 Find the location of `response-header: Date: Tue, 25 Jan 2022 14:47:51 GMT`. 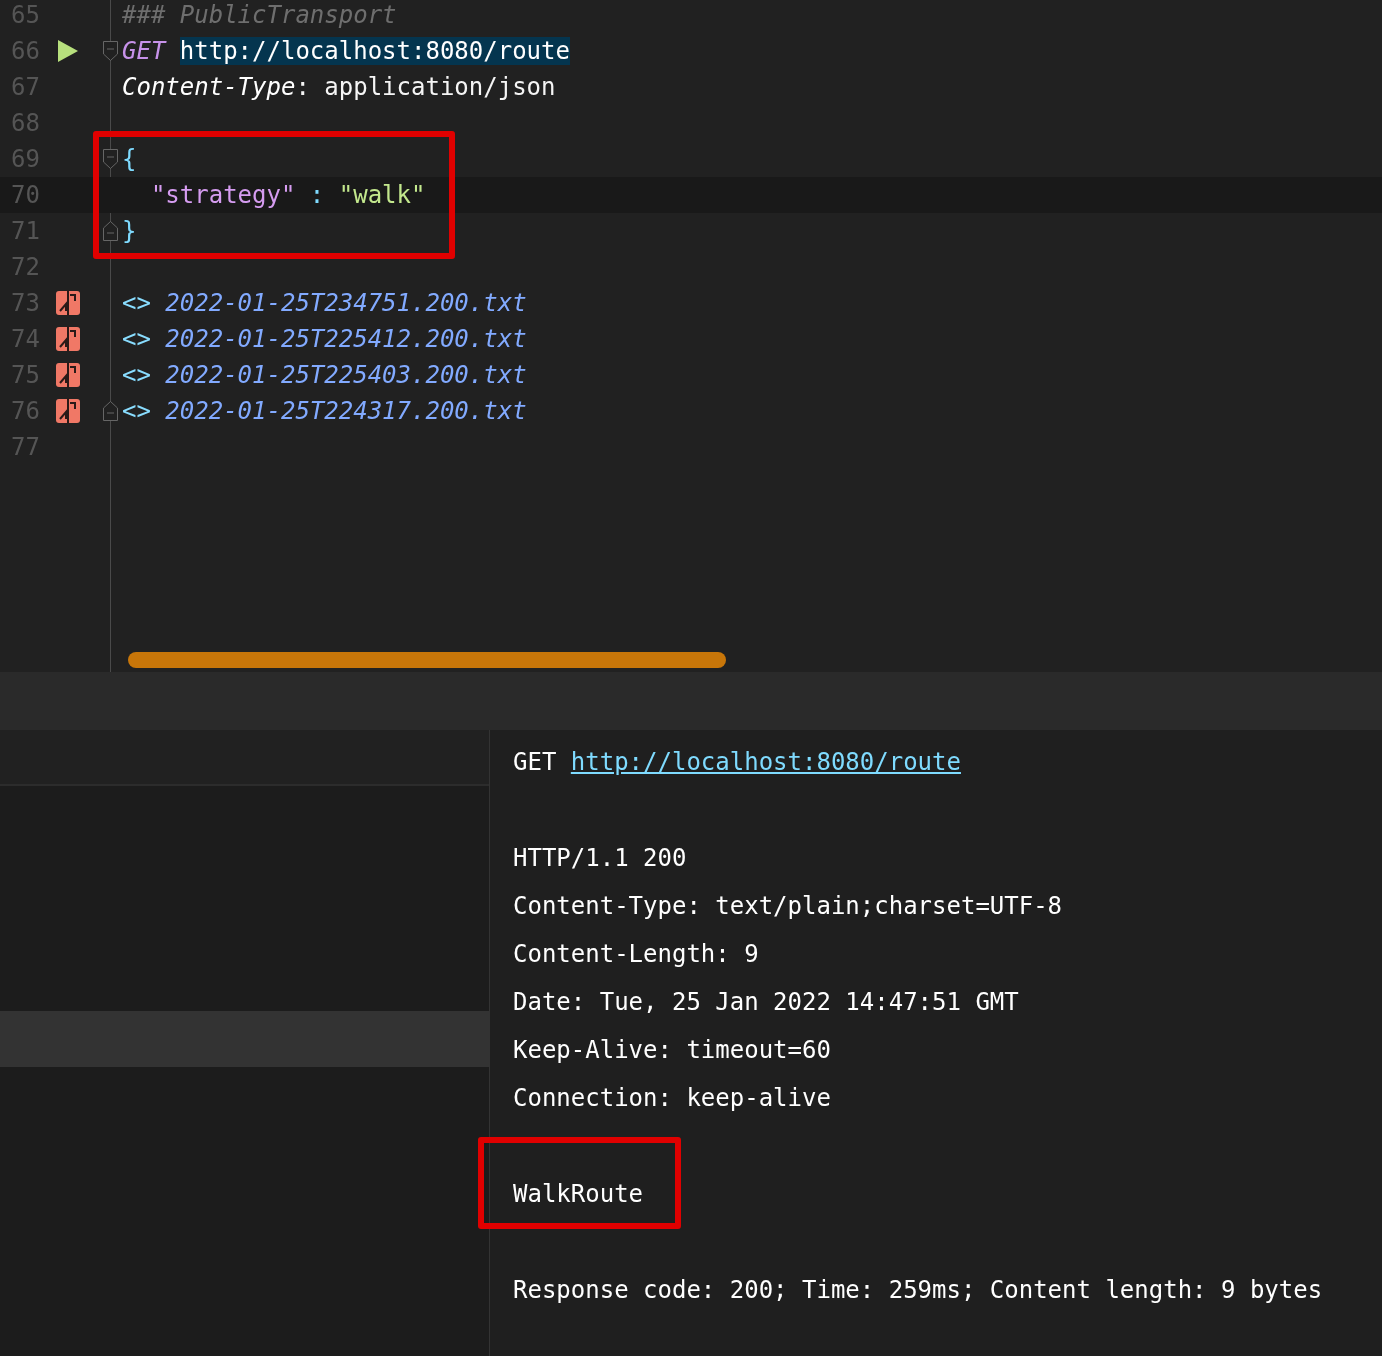

response-header: Date: Tue, 25 Jan 2022 14:47:51 GMT is located at coordinates (766, 1002).